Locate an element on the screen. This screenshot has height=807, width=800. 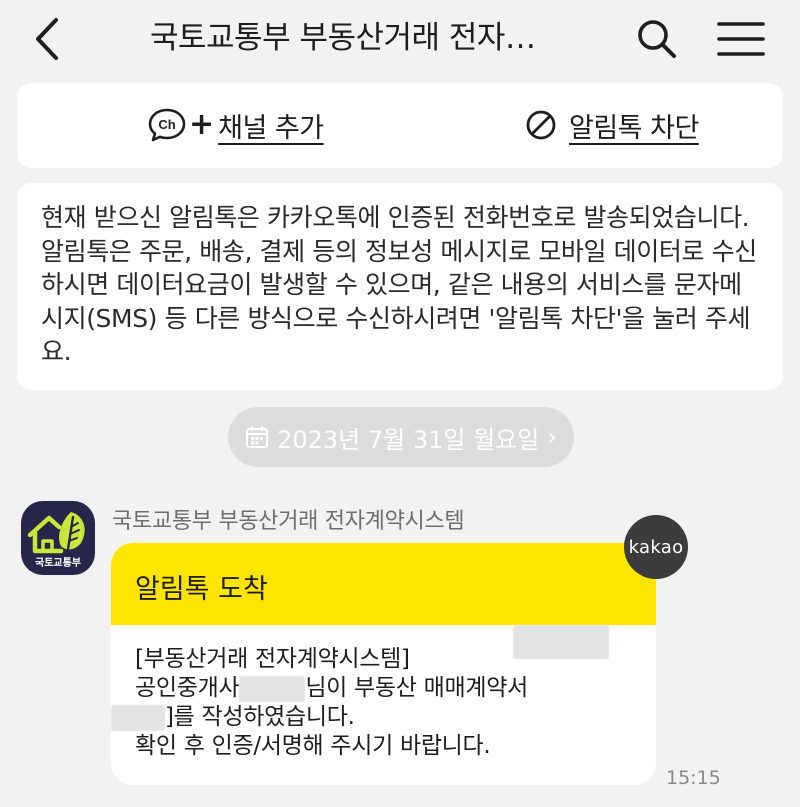
message-line: ]를 작성하였습니다. is located at coordinates (383, 717).